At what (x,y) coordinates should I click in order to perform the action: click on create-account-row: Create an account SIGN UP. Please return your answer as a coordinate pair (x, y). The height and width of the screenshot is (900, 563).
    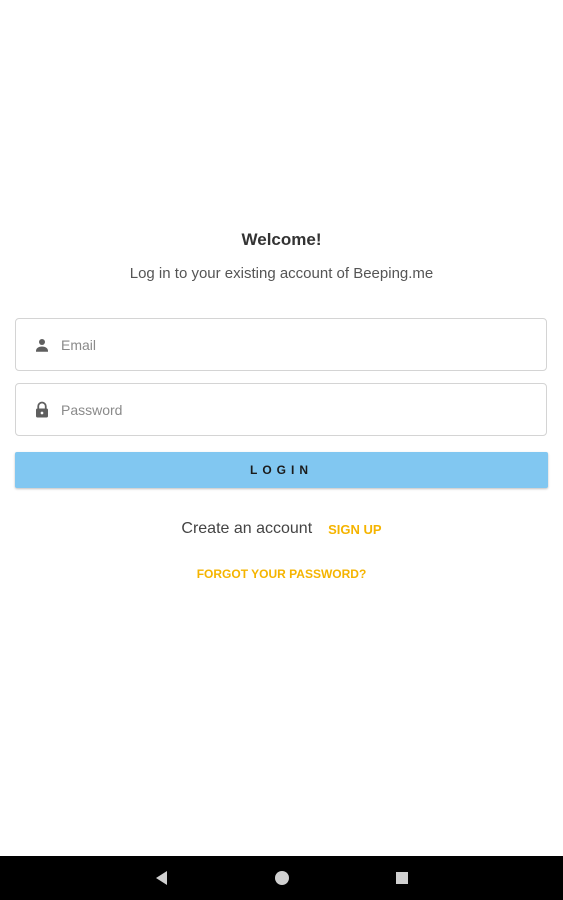
    Looking at the image, I should click on (281, 529).